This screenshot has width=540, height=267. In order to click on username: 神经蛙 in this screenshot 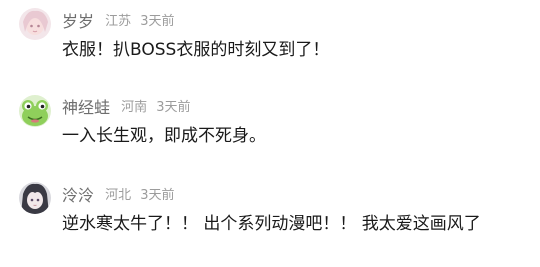, I will do `click(86, 108)`.